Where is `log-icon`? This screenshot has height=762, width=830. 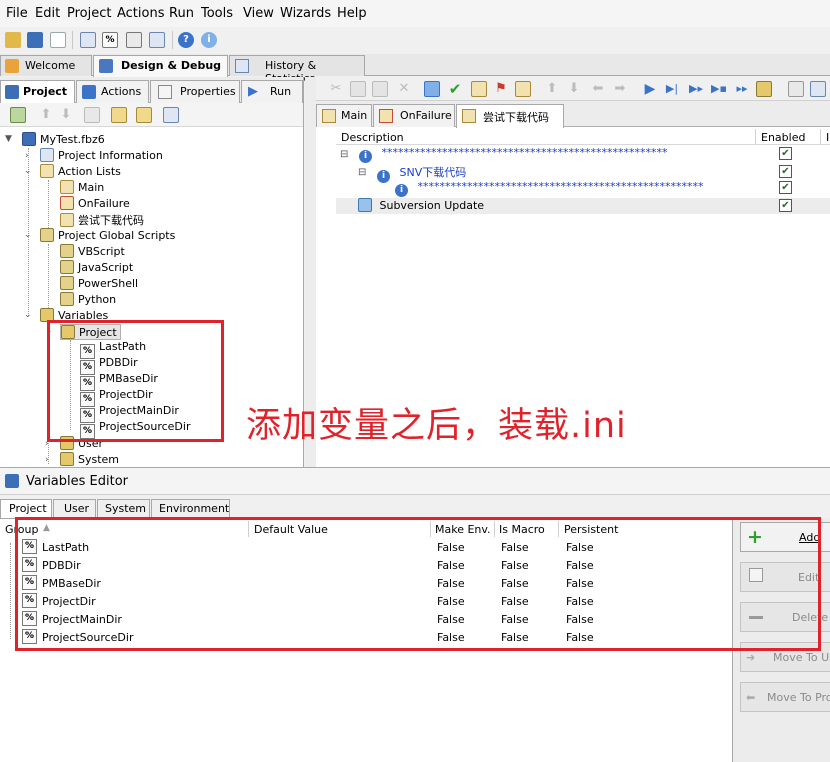
log-icon is located at coordinates (134, 40).